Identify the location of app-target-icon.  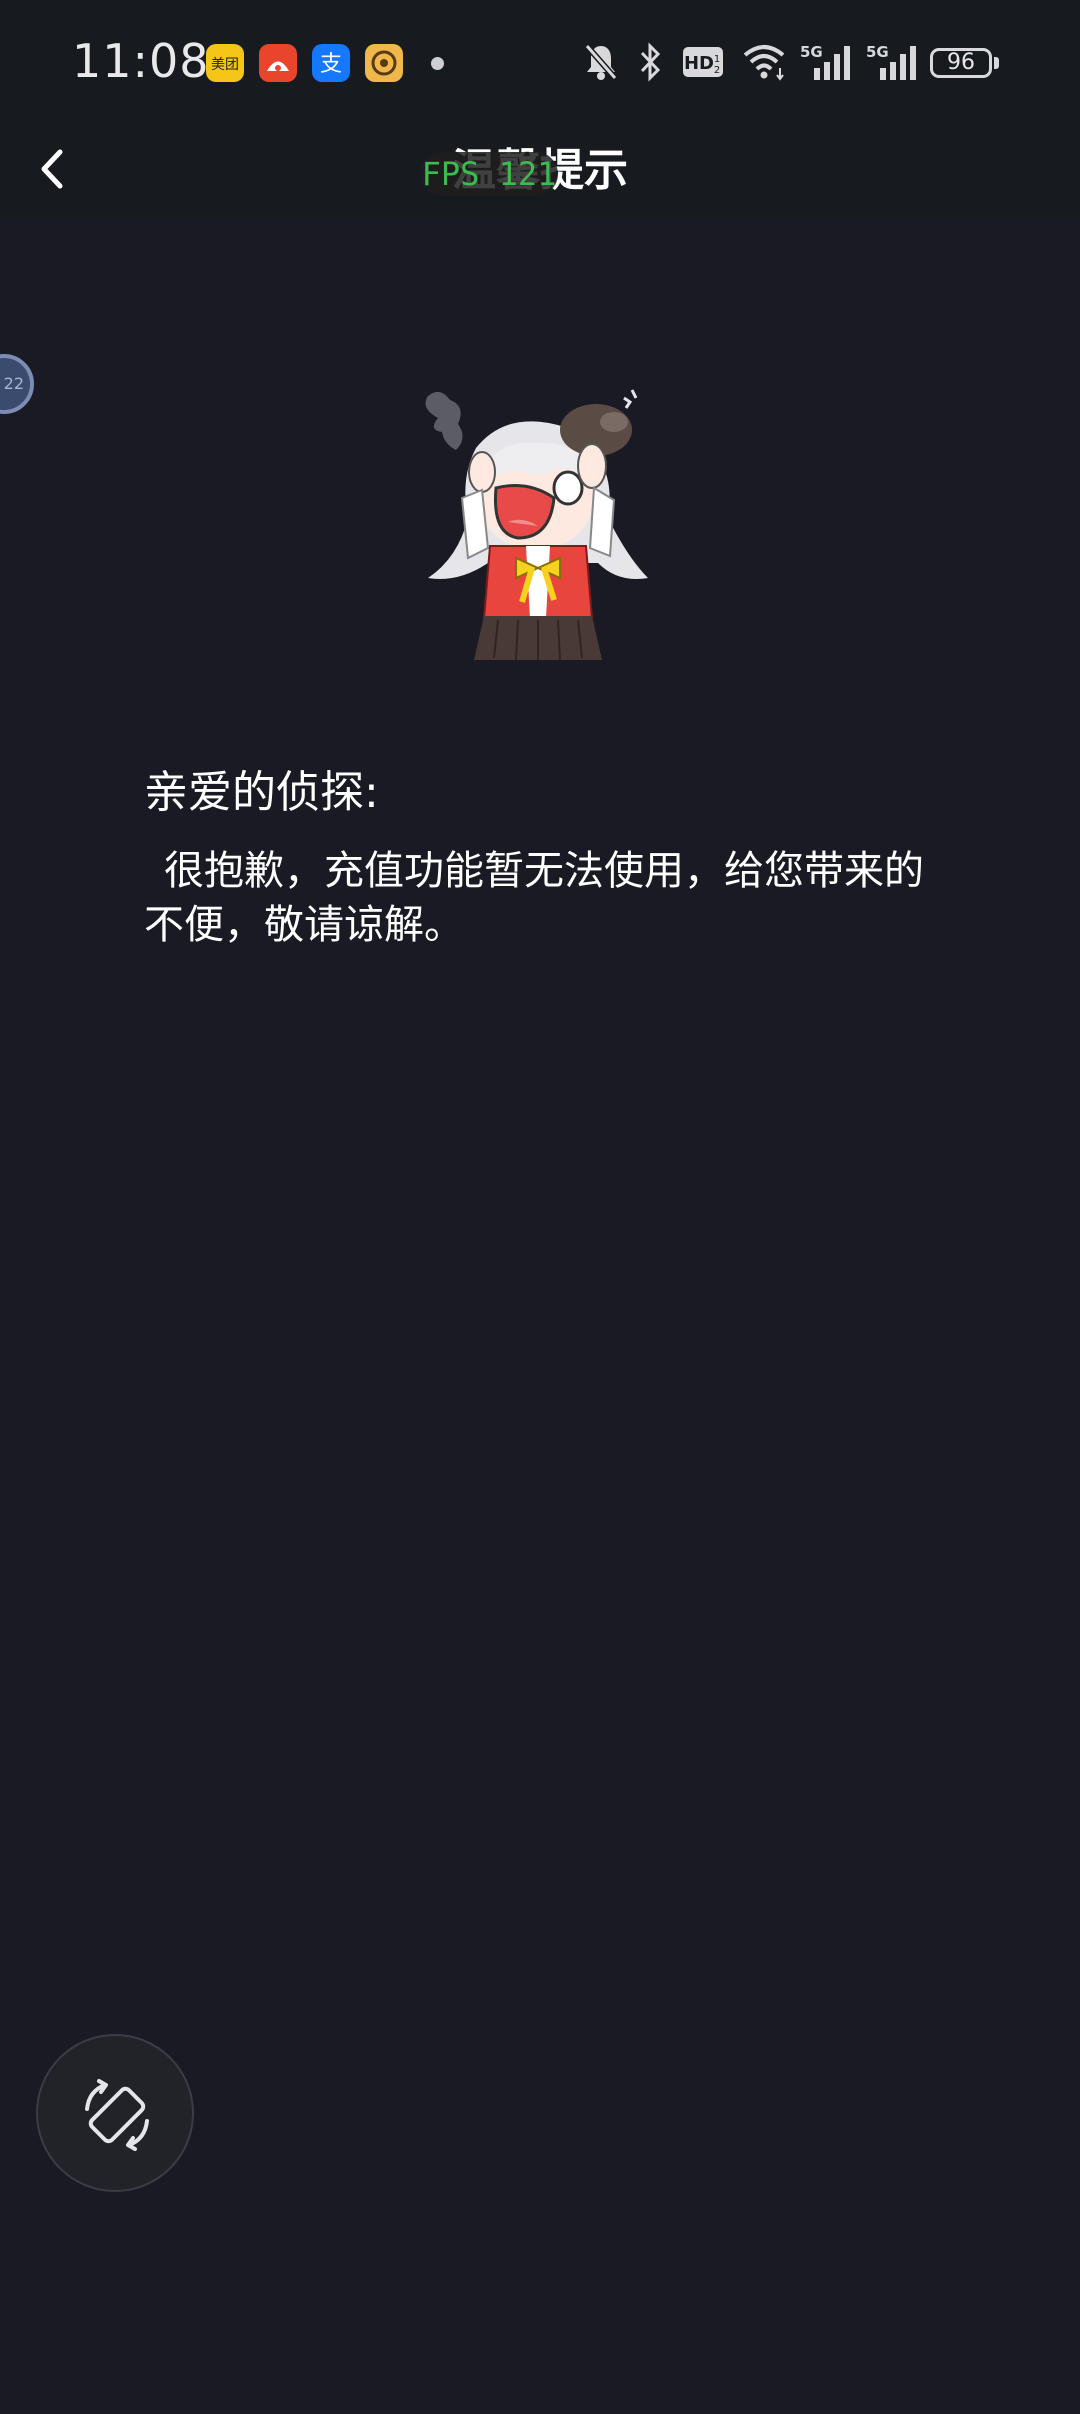
(384, 63).